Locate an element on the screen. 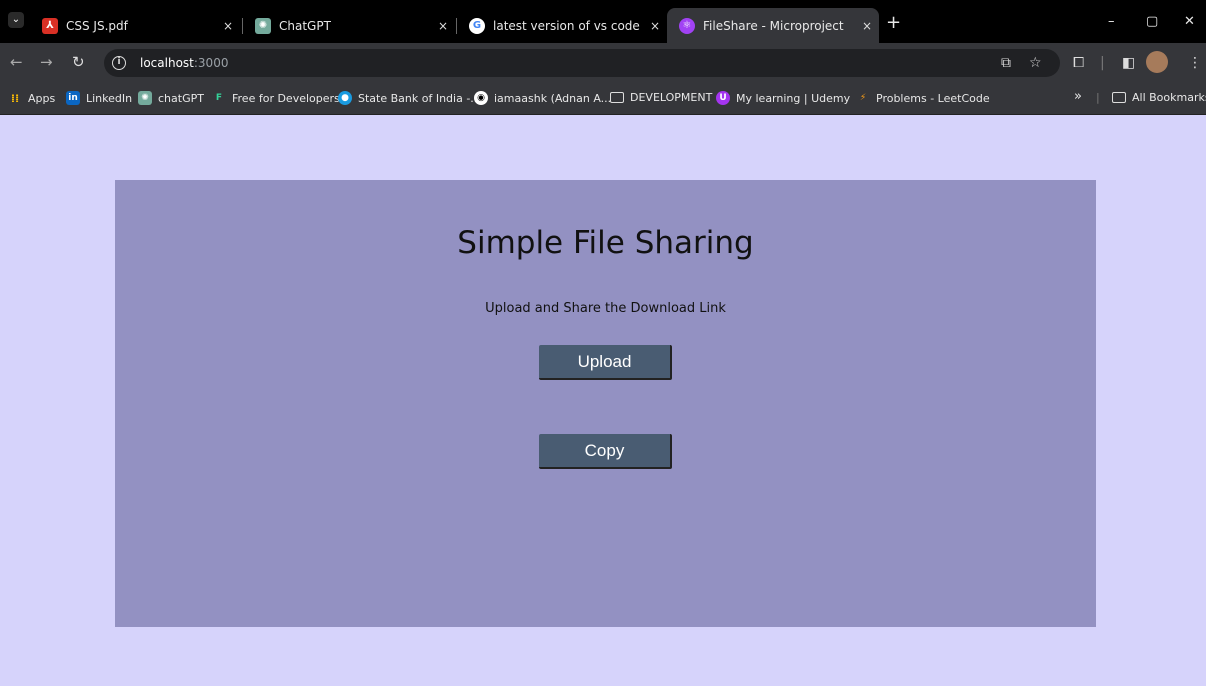 The width and height of the screenshot is (1206, 686). bookmark-label: Apps is located at coordinates (42, 98).